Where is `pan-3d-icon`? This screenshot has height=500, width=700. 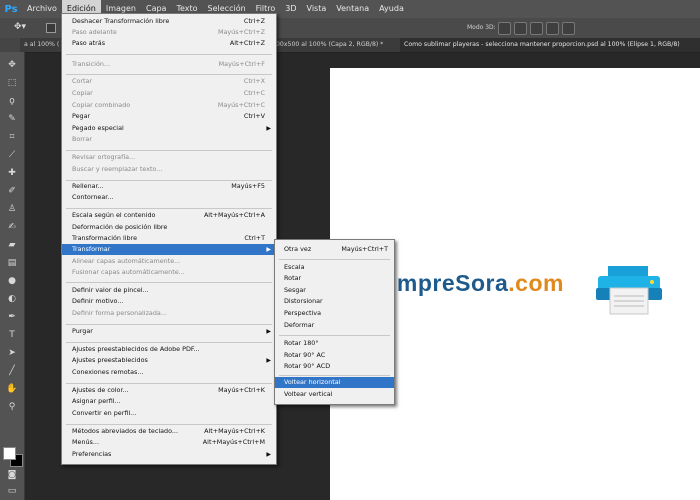 pan-3d-icon is located at coordinates (536, 28).